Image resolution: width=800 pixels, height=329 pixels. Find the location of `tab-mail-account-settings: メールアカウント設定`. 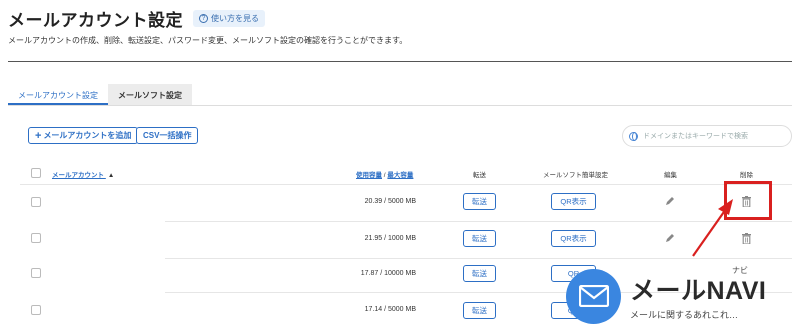

tab-mail-account-settings: メールアカウント設定 is located at coordinates (58, 94).